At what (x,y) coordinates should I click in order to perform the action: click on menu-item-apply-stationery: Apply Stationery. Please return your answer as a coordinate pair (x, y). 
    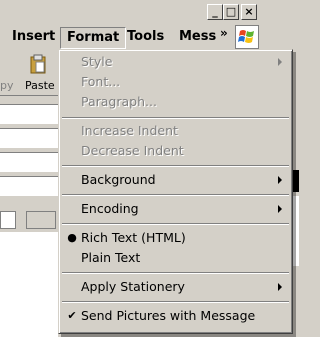
    Looking at the image, I should click on (175, 287).